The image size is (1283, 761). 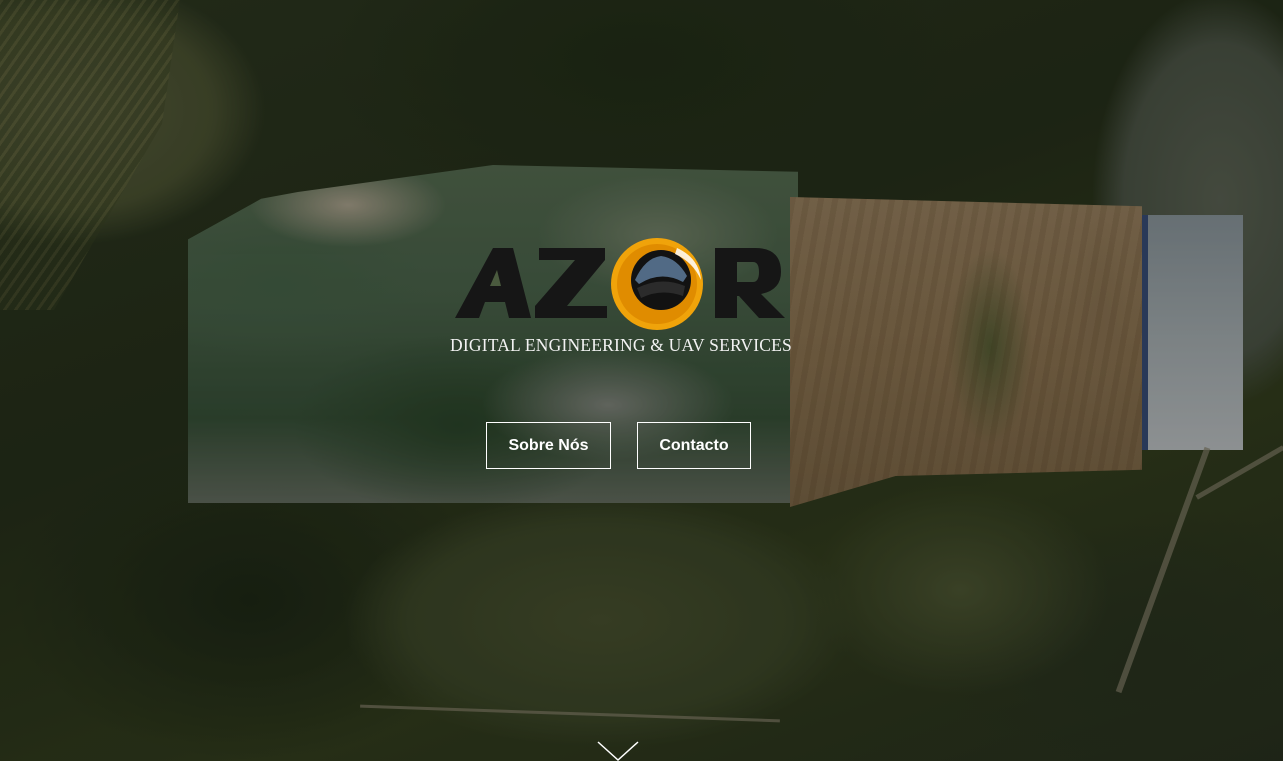 I want to click on azor-logo: DIGITAL ENGINEERING & UAV SERVICES, so click(x=623, y=297).